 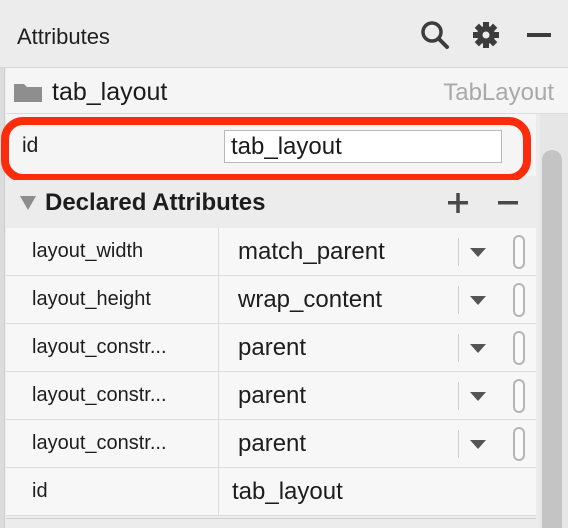 I want to click on attribute-name: layout_width, so click(x=88, y=251).